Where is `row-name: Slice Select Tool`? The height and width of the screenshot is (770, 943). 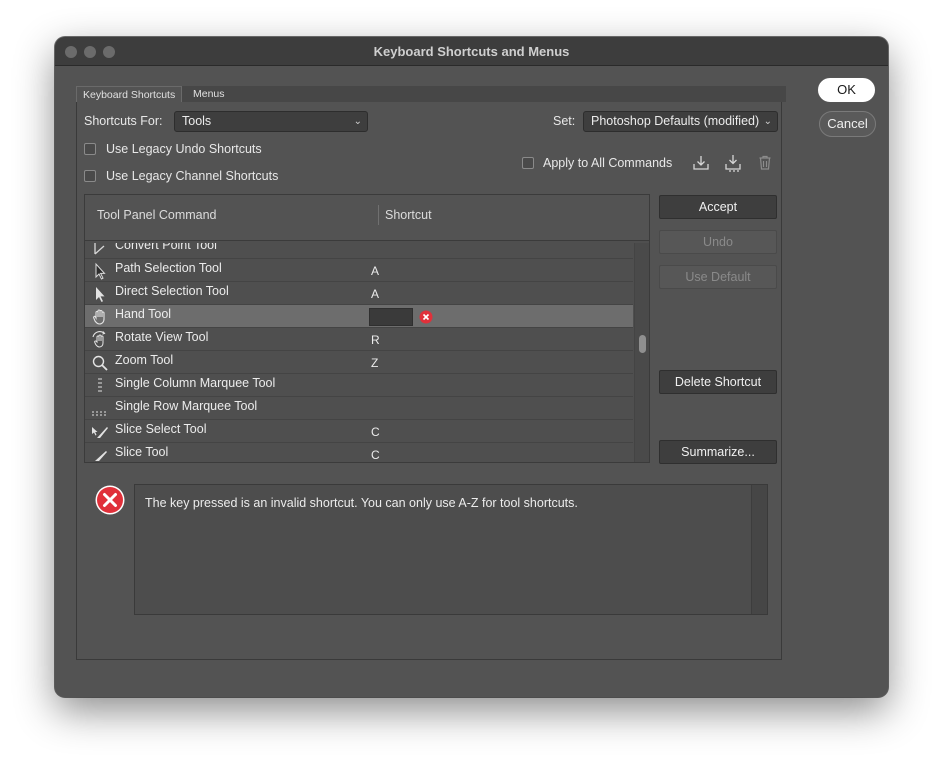
row-name: Slice Select Tool is located at coordinates (161, 429).